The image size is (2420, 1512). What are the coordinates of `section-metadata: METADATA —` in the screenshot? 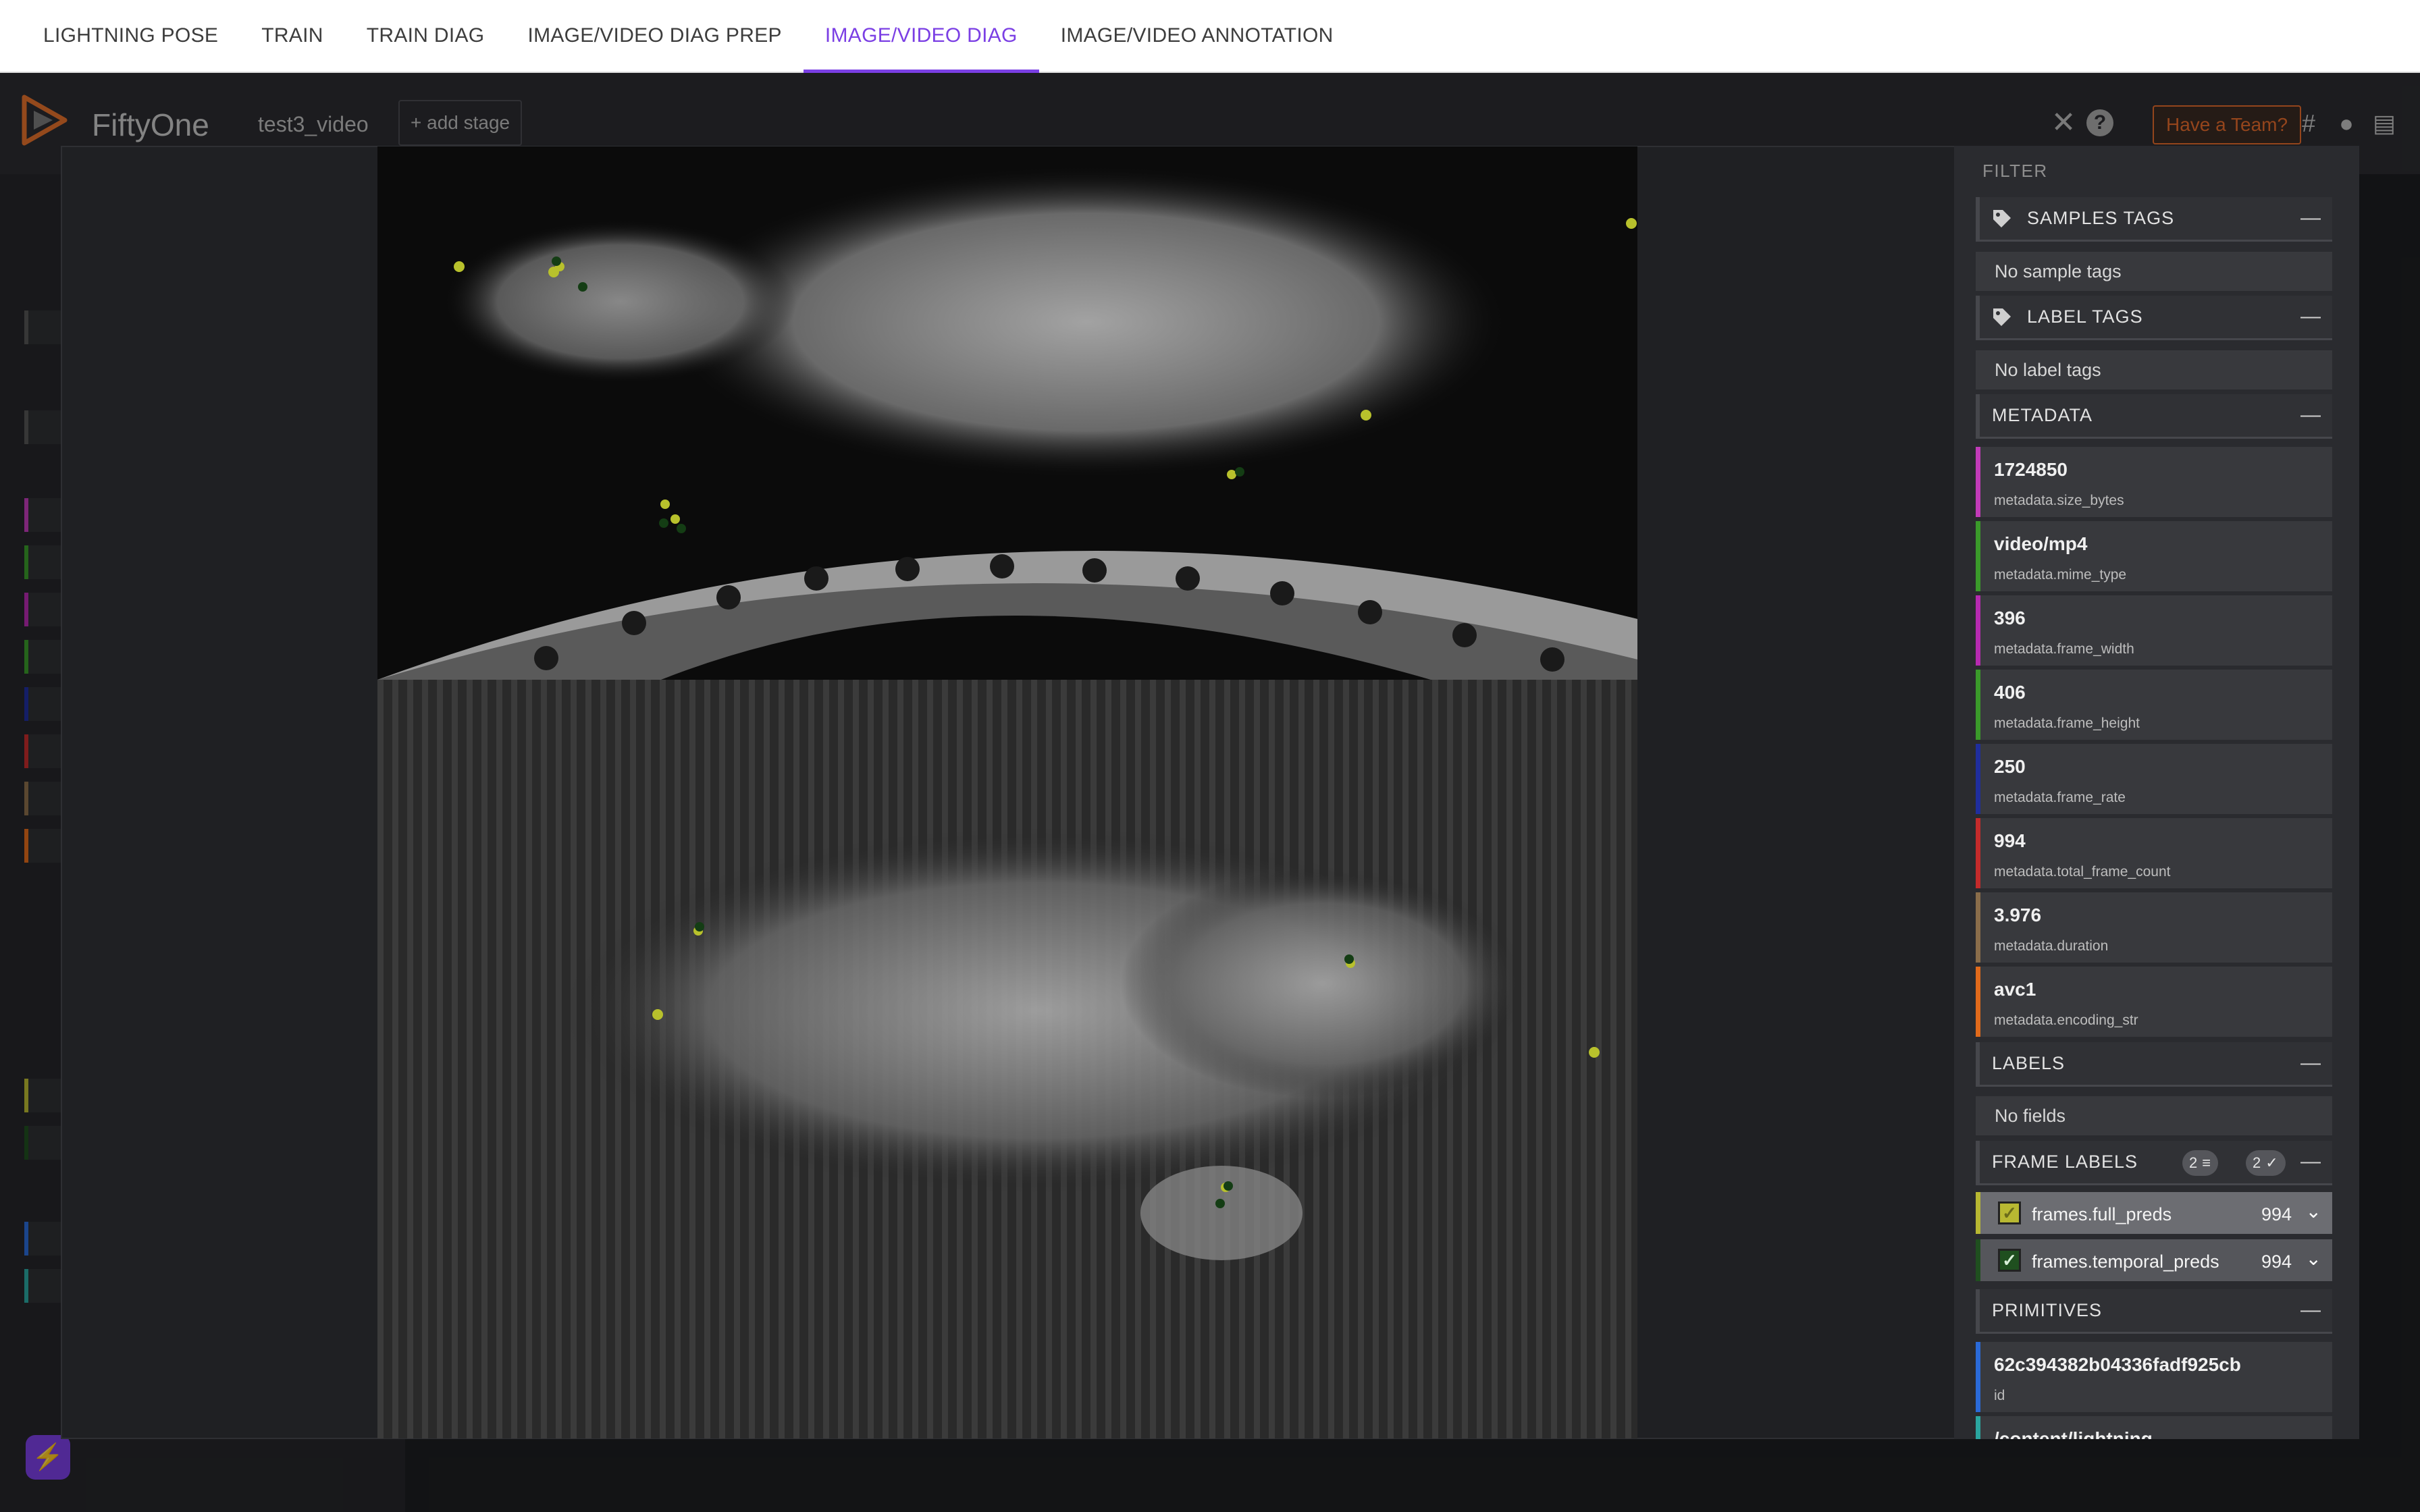 It's located at (2154, 416).